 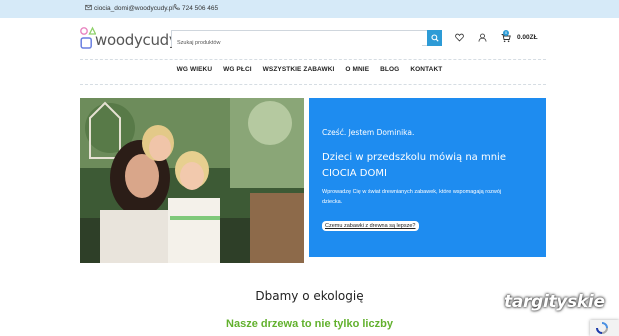 What do you see at coordinates (313, 84) in the screenshot?
I see `nav-divider` at bounding box center [313, 84].